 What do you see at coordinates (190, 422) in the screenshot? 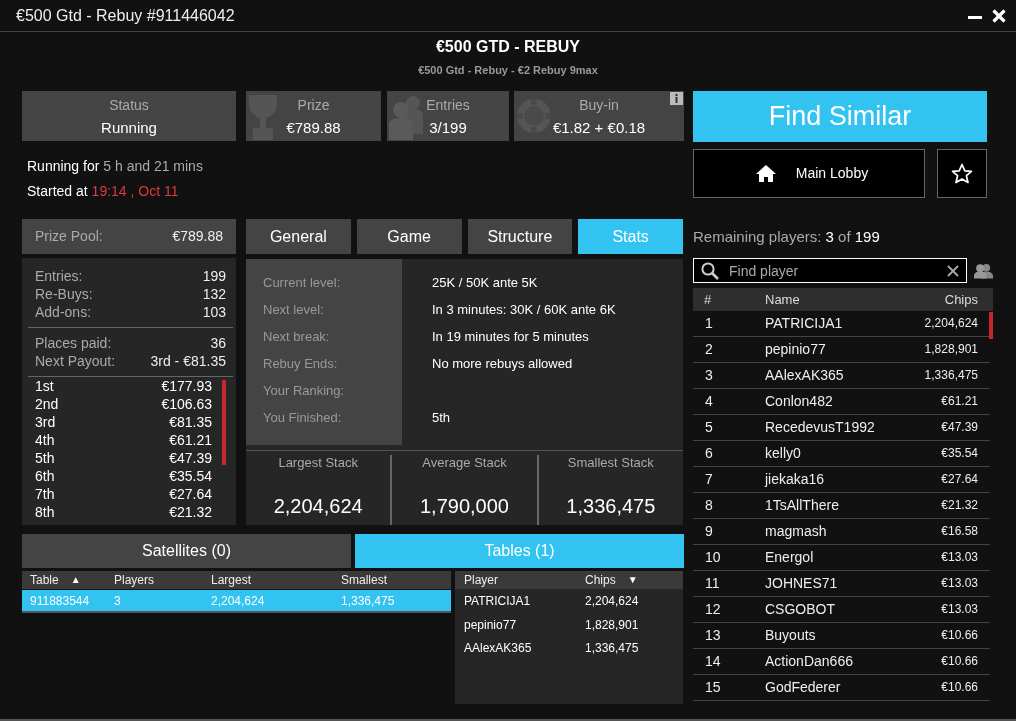
I see `payout-amount: €81.35` at bounding box center [190, 422].